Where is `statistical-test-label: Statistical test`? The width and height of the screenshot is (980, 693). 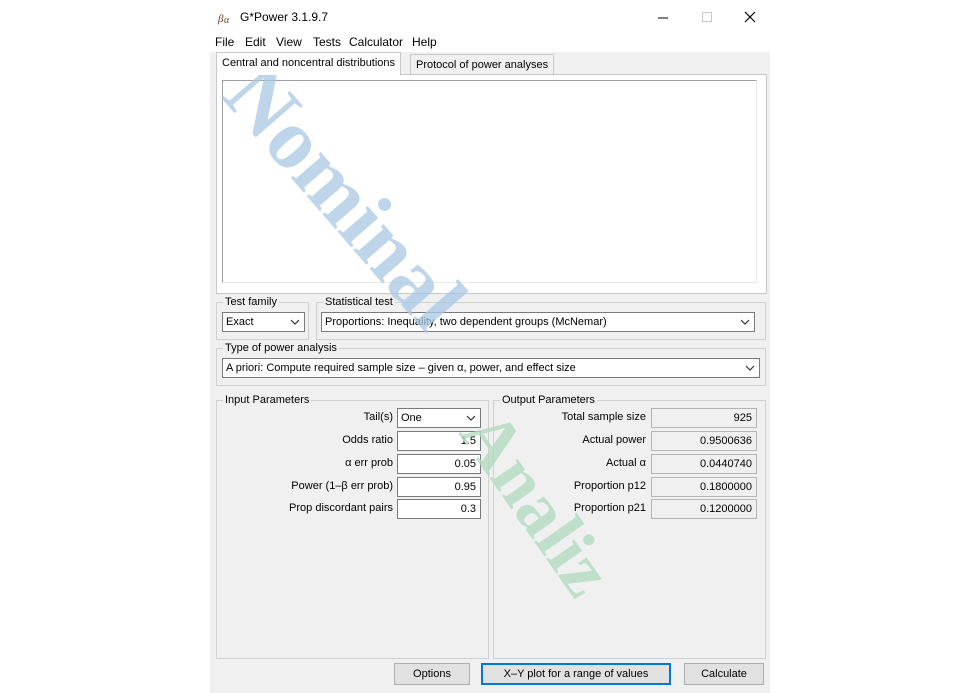
statistical-test-label: Statistical test is located at coordinates (359, 302).